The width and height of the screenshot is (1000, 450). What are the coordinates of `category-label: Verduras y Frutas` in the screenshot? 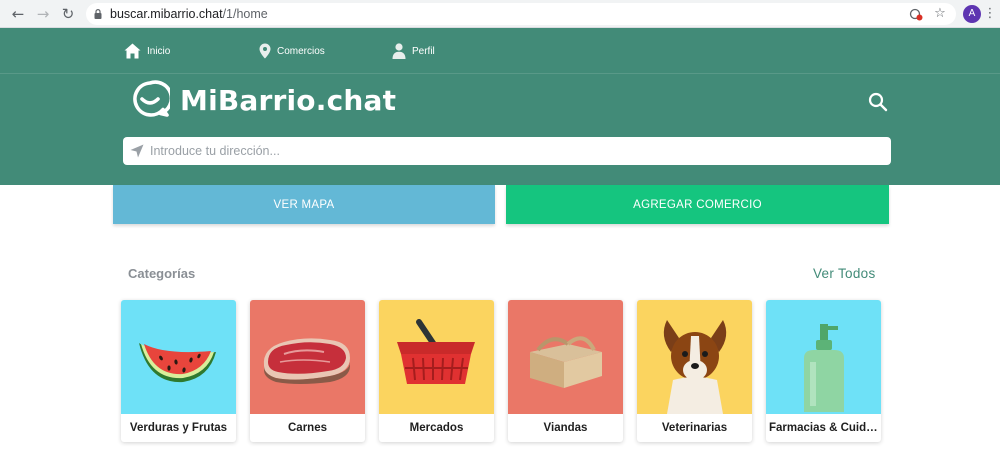 It's located at (178, 428).